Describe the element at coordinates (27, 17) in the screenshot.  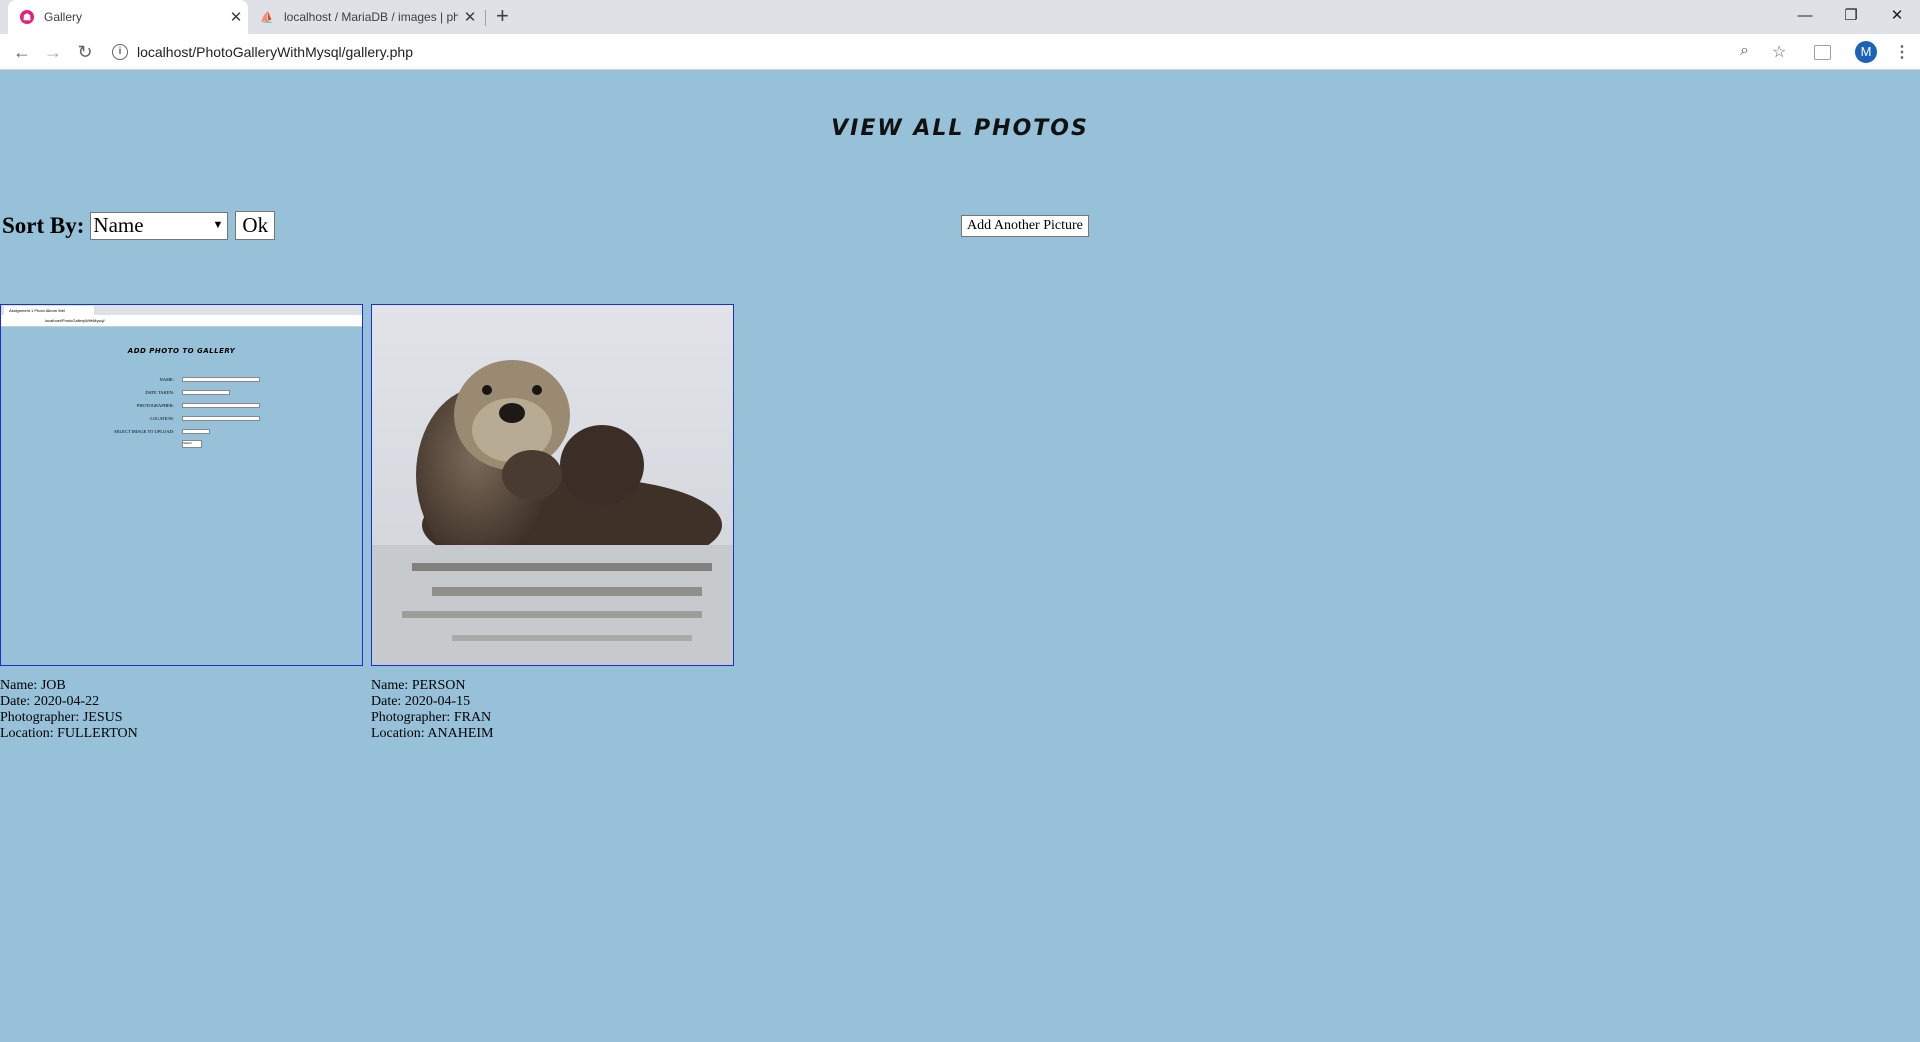
I see `pwa-icon: ☗` at that location.